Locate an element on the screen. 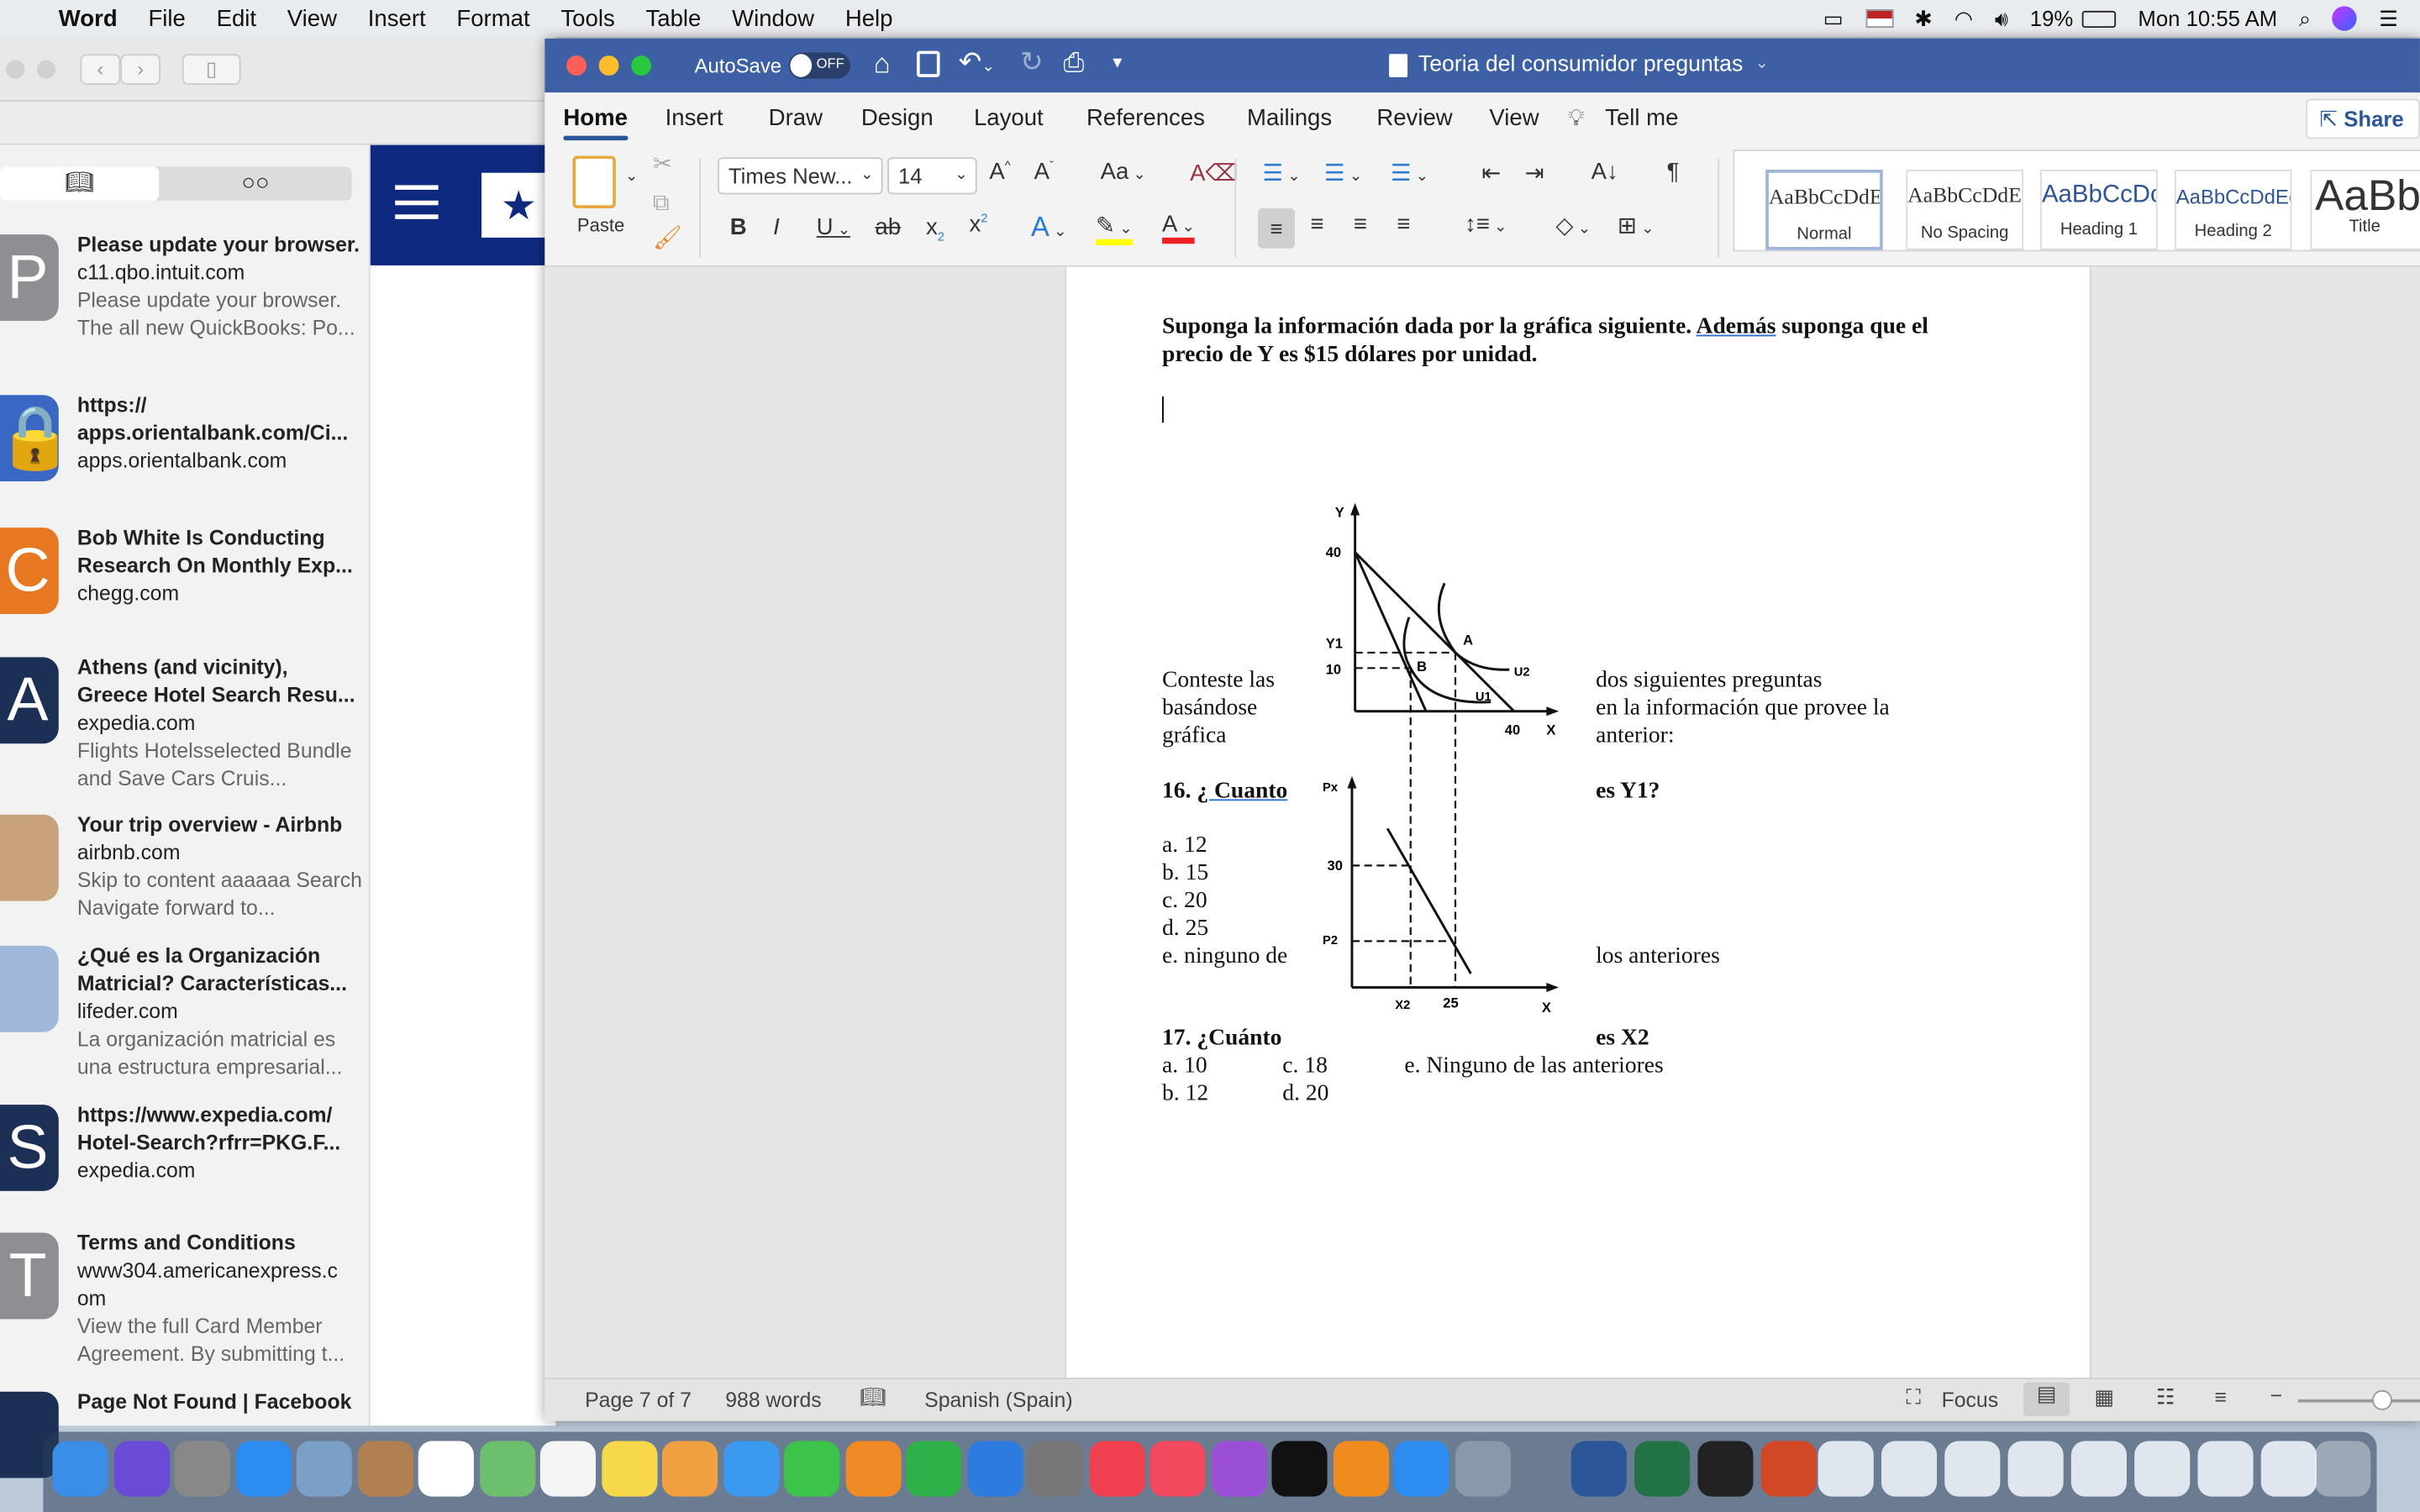 This screenshot has width=2420, height=1512. dock-app-system-preferences is located at coordinates (1056, 1469).